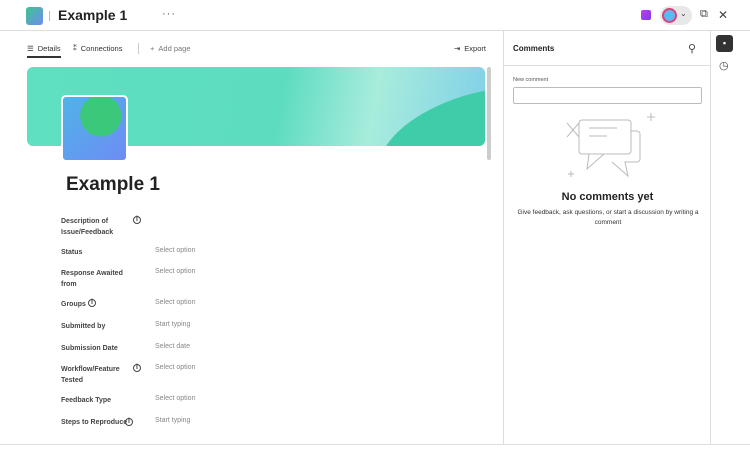 Image resolution: width=750 pixels, height=473 pixels. What do you see at coordinates (113, 184) in the screenshot?
I see `page-title: Example 1` at bounding box center [113, 184].